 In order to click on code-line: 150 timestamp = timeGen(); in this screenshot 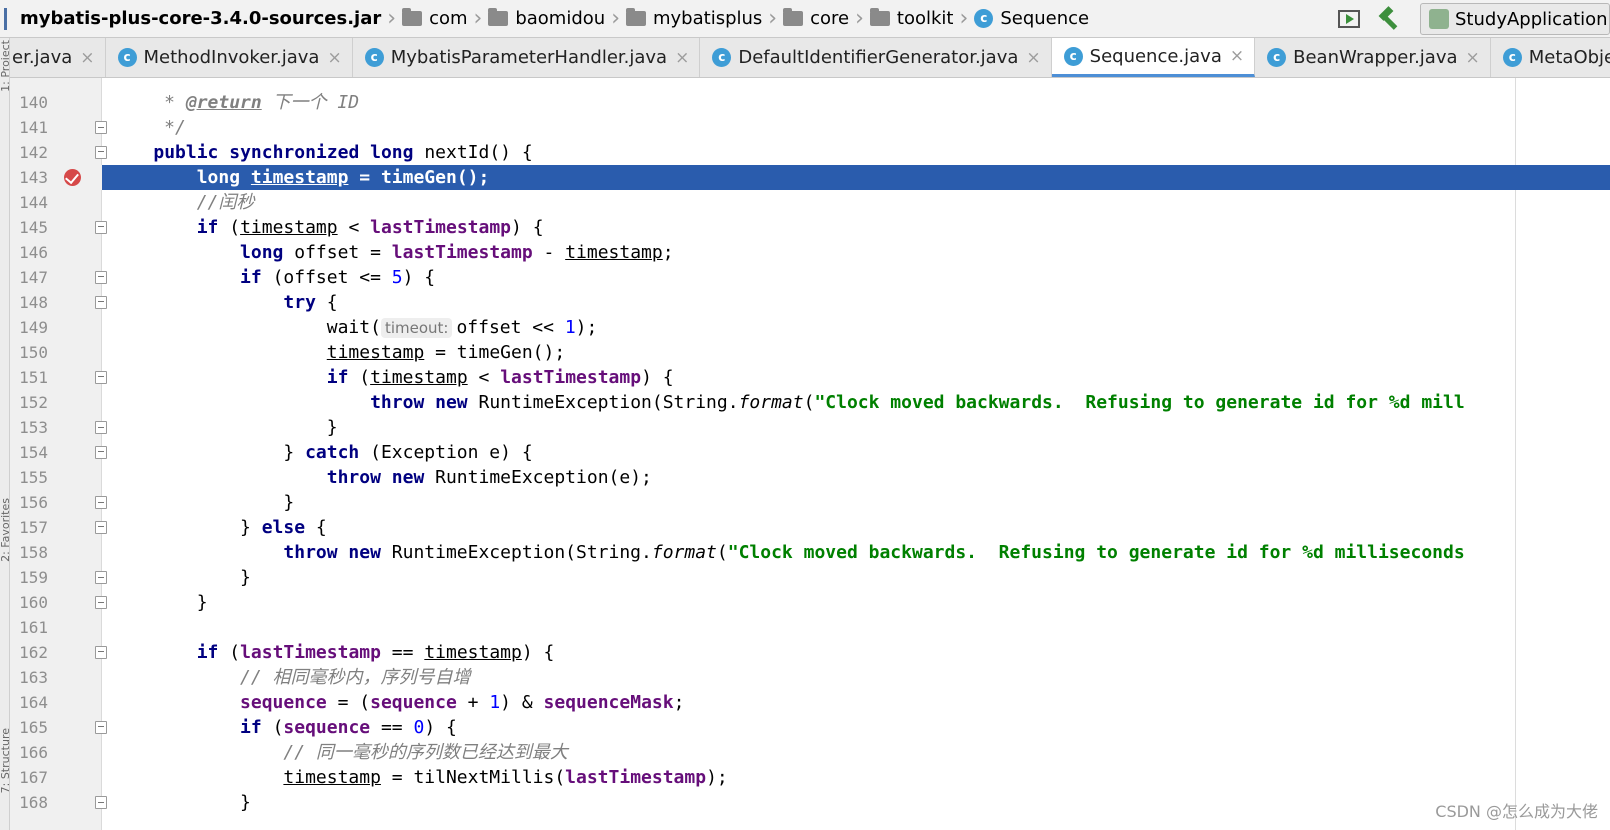, I will do `click(810, 352)`.